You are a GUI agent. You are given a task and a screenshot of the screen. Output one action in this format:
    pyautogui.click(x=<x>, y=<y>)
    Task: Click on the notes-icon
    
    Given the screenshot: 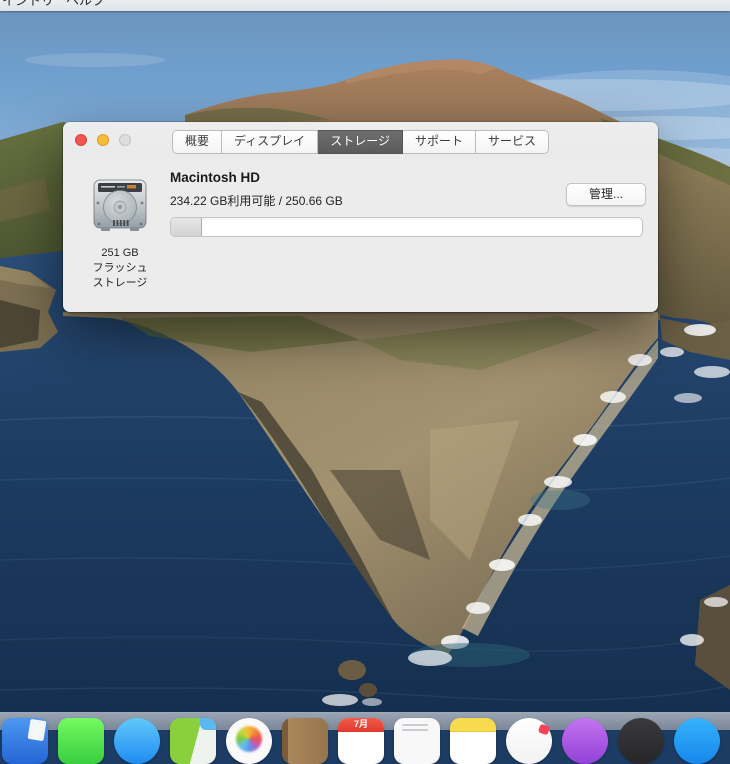 What is the action you would take?
    pyautogui.click(x=473, y=741)
    